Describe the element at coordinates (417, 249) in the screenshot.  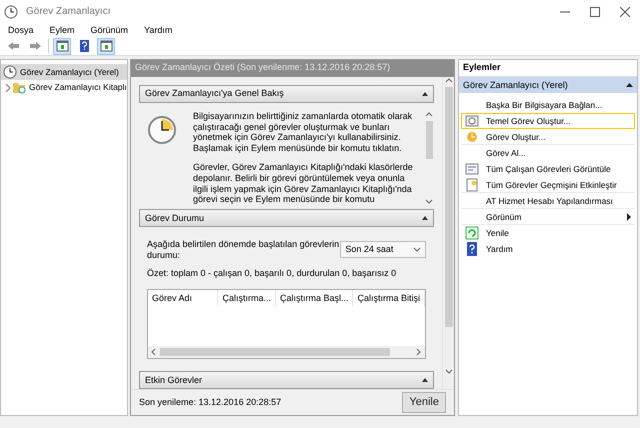
I see `caret-icon` at that location.